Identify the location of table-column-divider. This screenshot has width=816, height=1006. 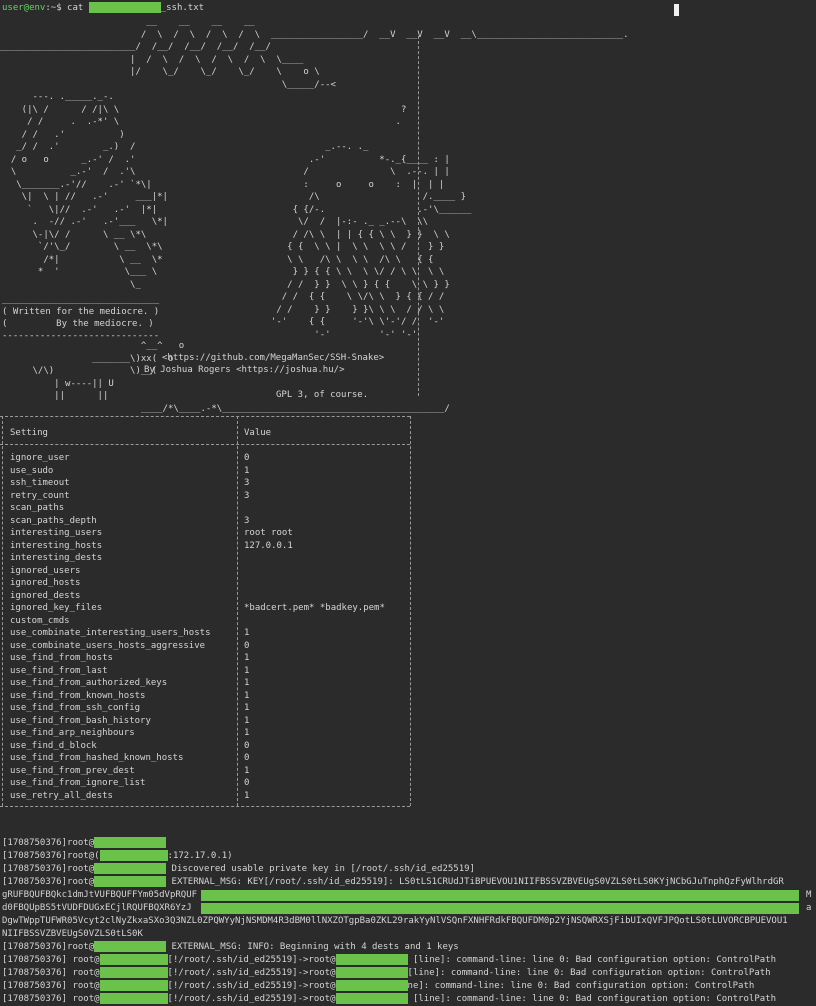
(237, 611).